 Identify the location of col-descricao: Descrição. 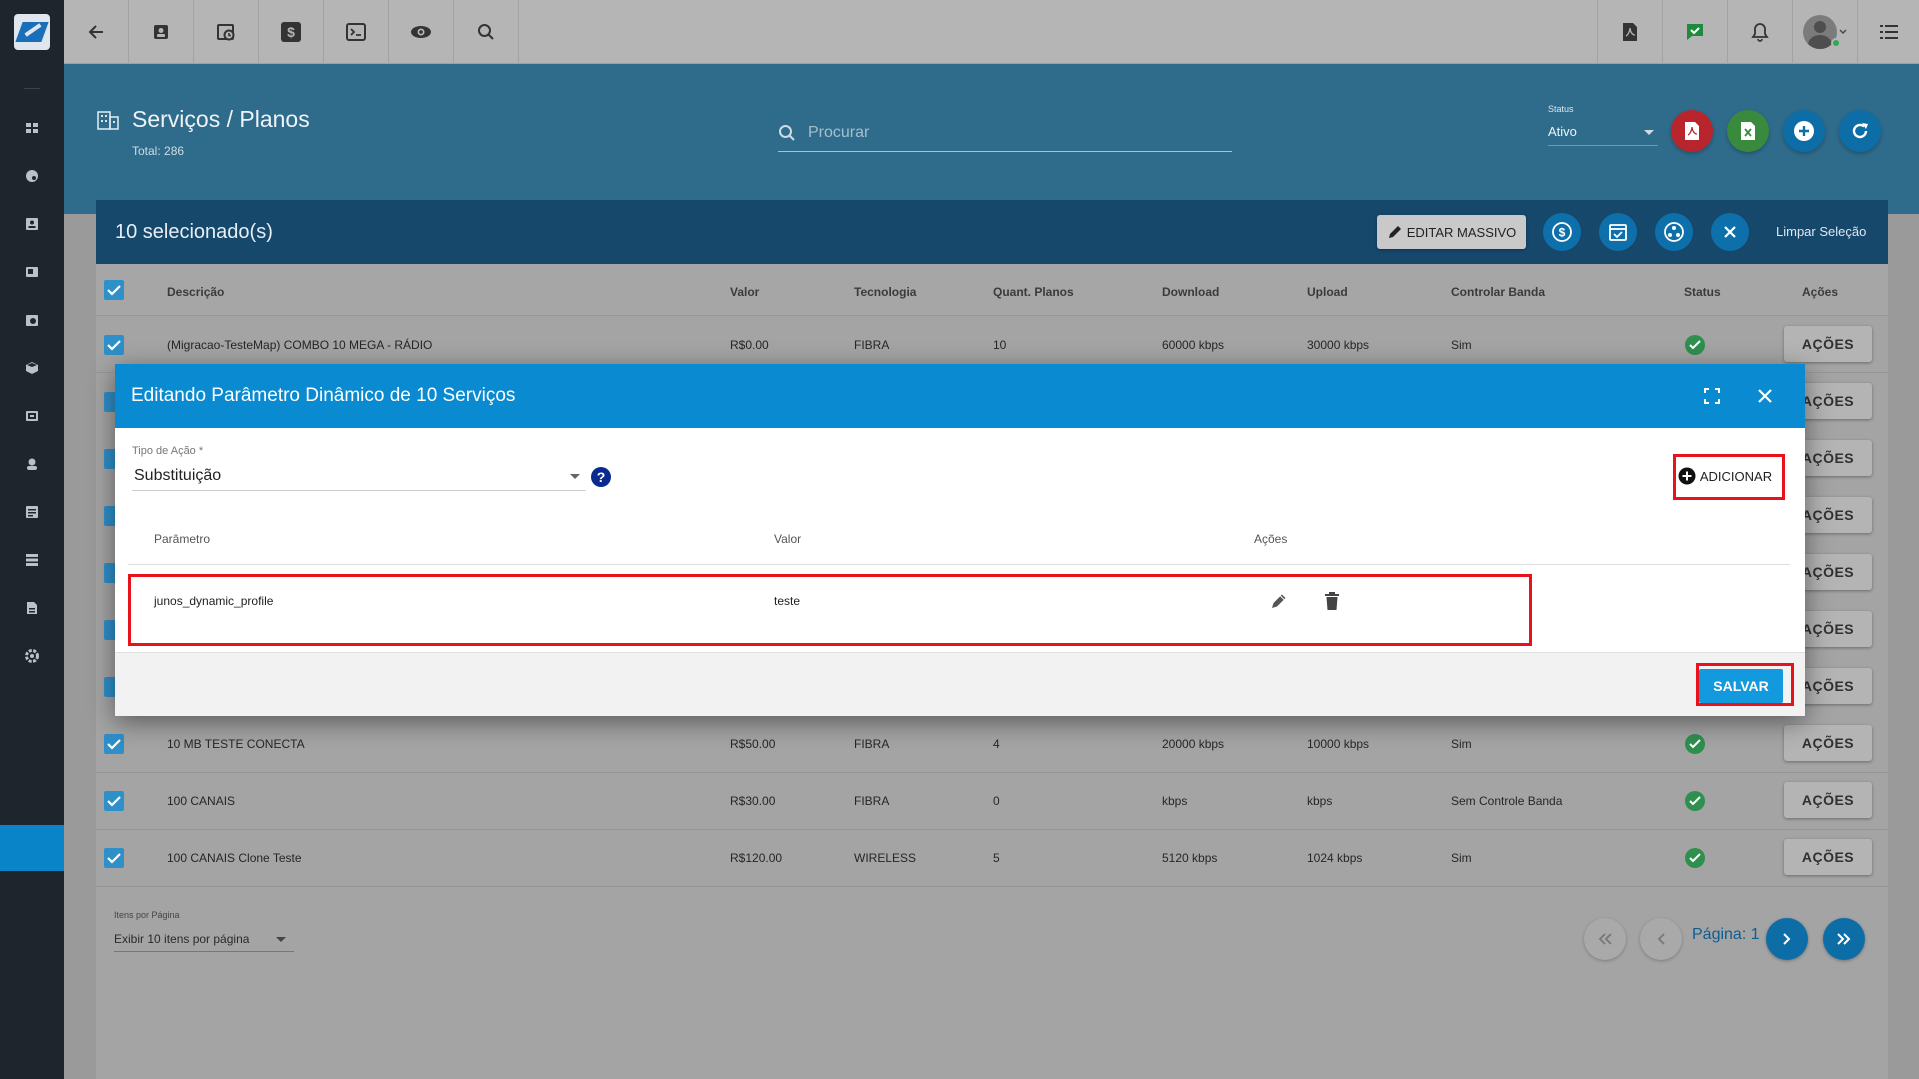
(195, 292).